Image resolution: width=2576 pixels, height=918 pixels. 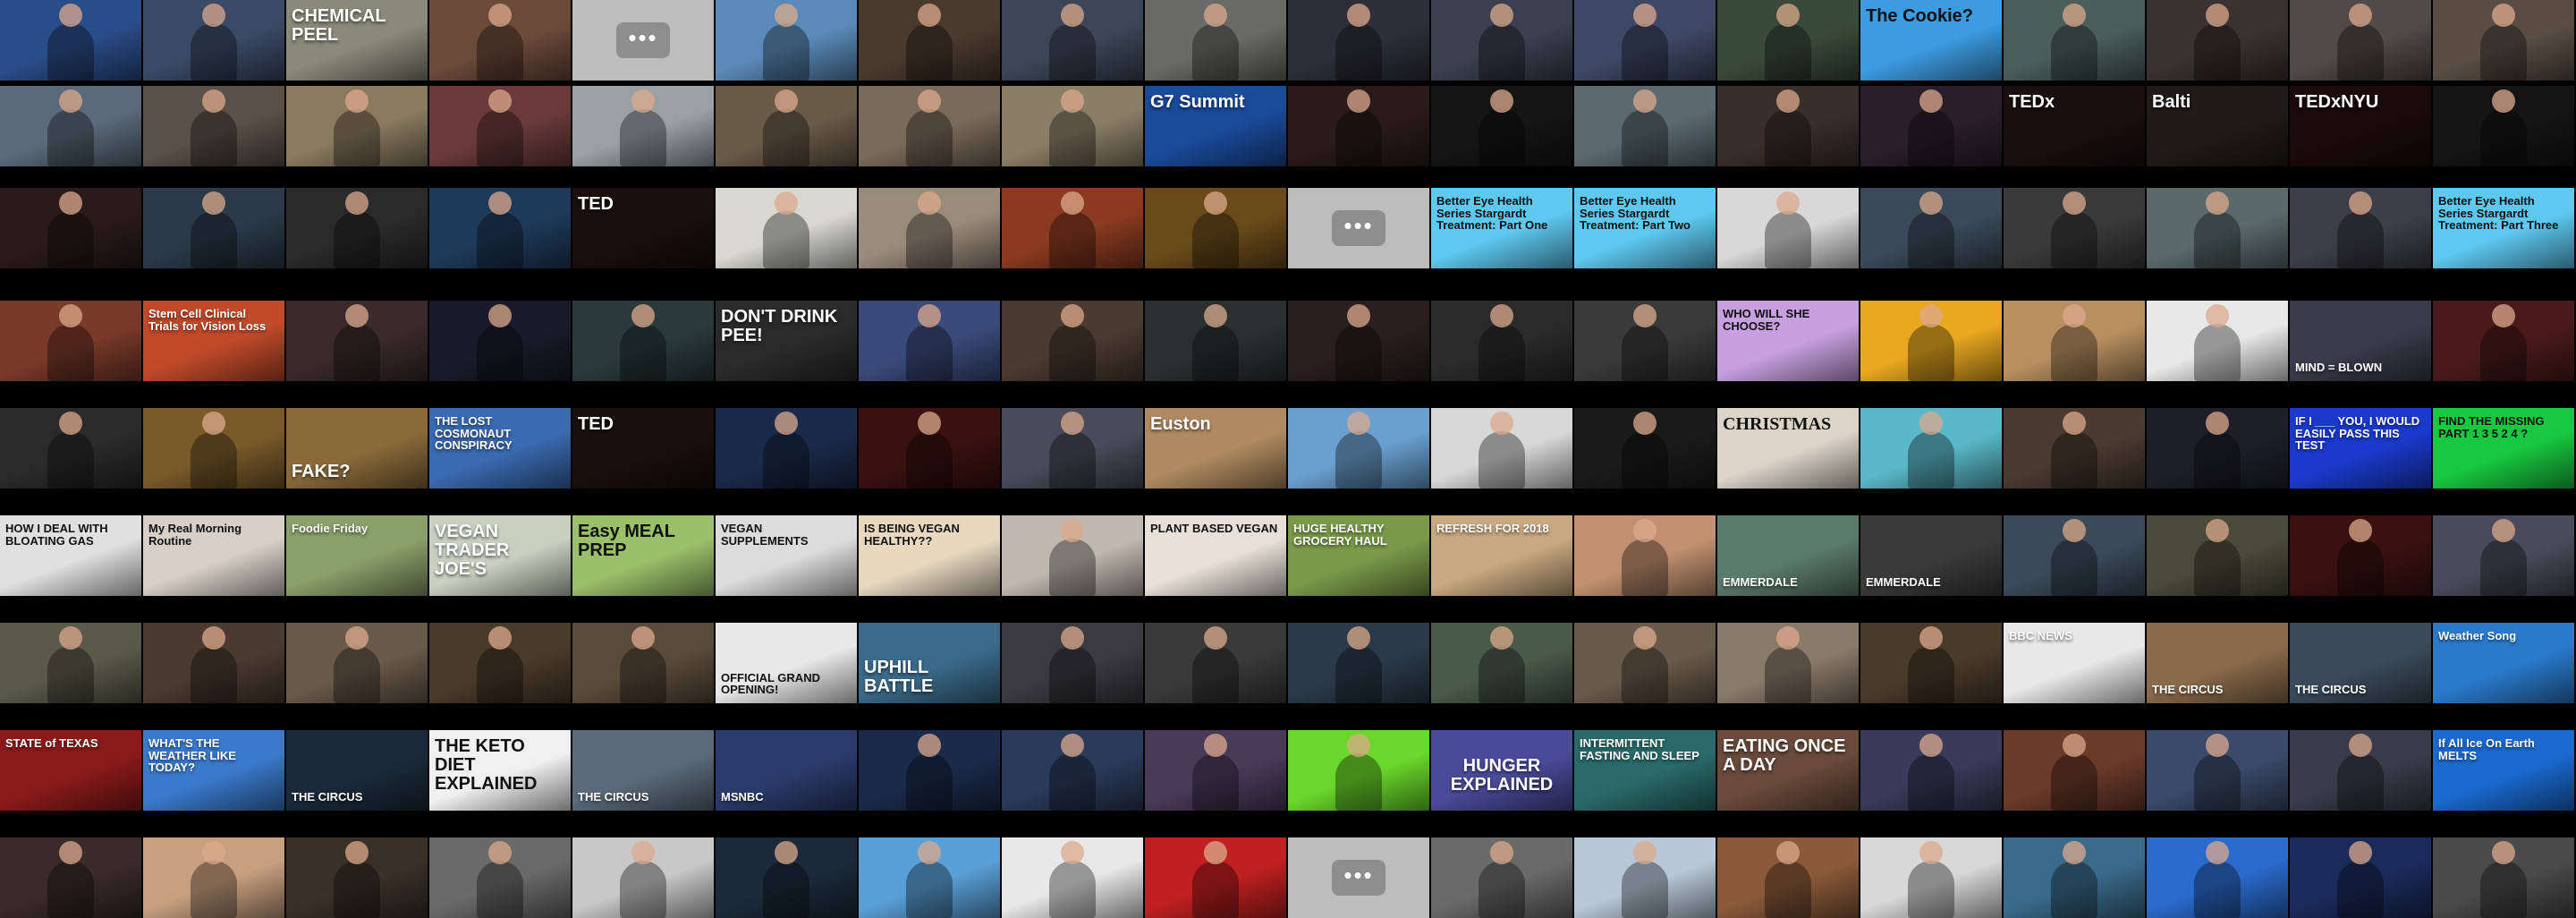 What do you see at coordinates (929, 555) in the screenshot?
I see `video-thumbnail: IS BEING VEGAN HEALTHY??` at bounding box center [929, 555].